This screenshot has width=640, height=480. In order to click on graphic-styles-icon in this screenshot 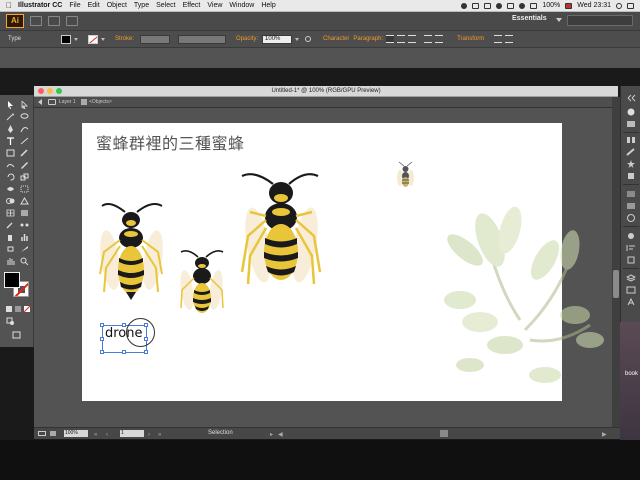, I will do `click(631, 176)`.